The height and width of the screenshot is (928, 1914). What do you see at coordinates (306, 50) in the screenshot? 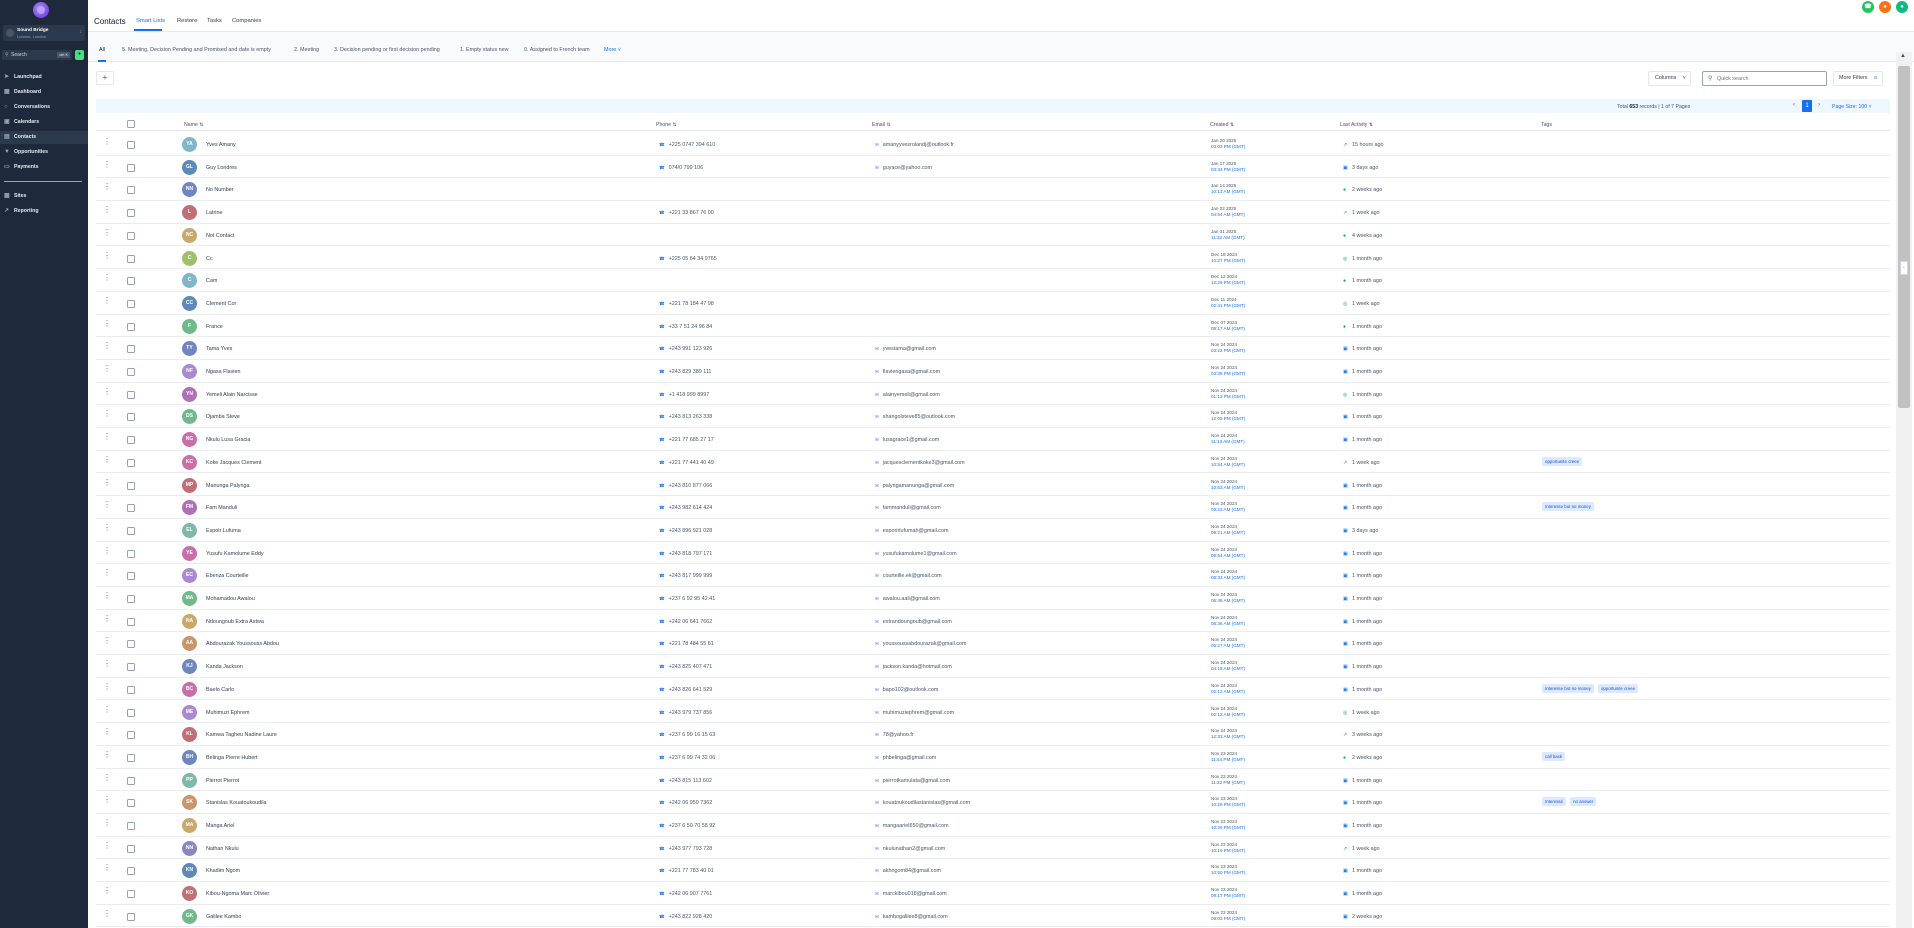
I see `smart-list-tab-2: 2. Meeting` at bounding box center [306, 50].